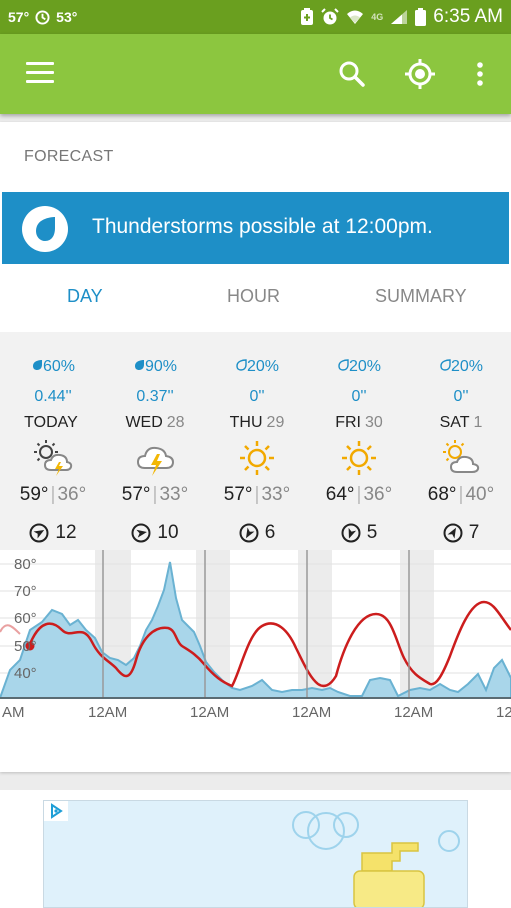 This screenshot has width=511, height=908. I want to click on more-icon, so click(480, 74).